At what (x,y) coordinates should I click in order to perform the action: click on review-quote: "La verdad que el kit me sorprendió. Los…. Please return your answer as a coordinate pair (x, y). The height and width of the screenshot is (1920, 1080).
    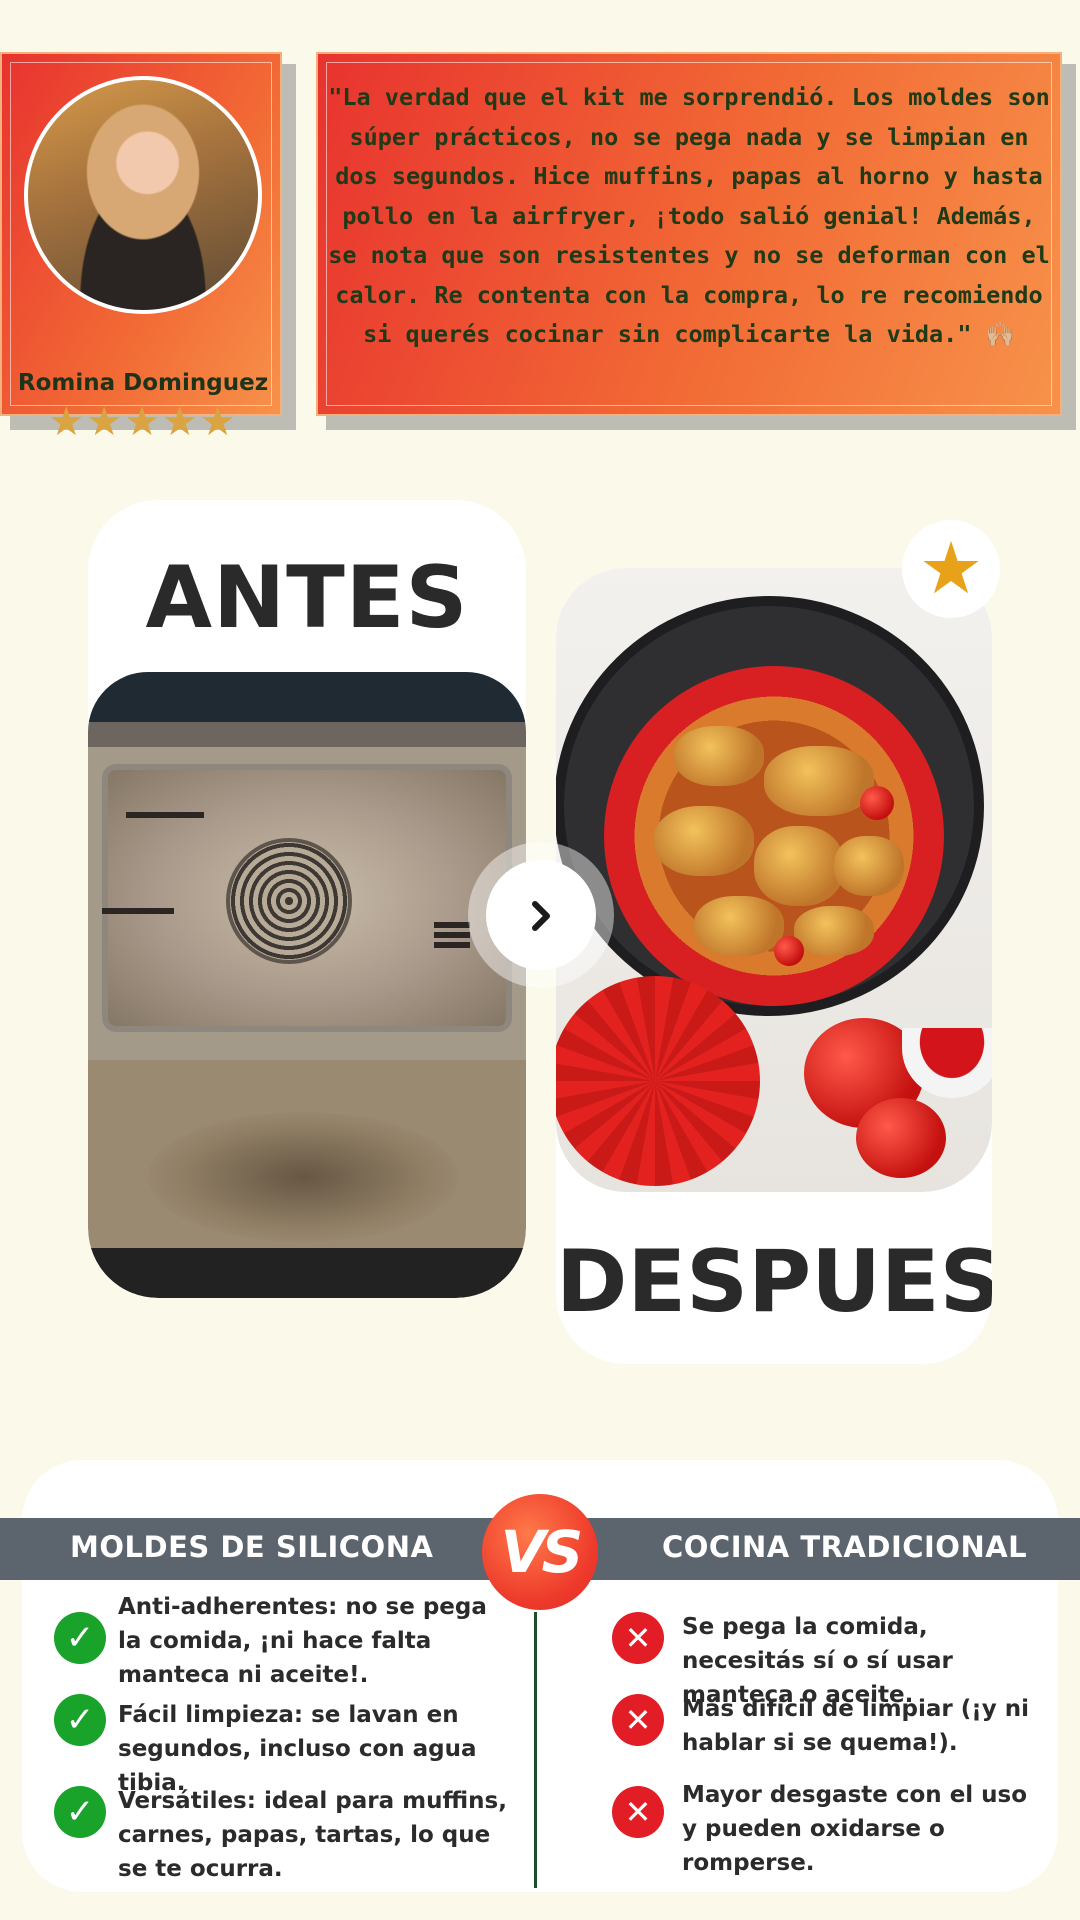
    Looking at the image, I should click on (689, 215).